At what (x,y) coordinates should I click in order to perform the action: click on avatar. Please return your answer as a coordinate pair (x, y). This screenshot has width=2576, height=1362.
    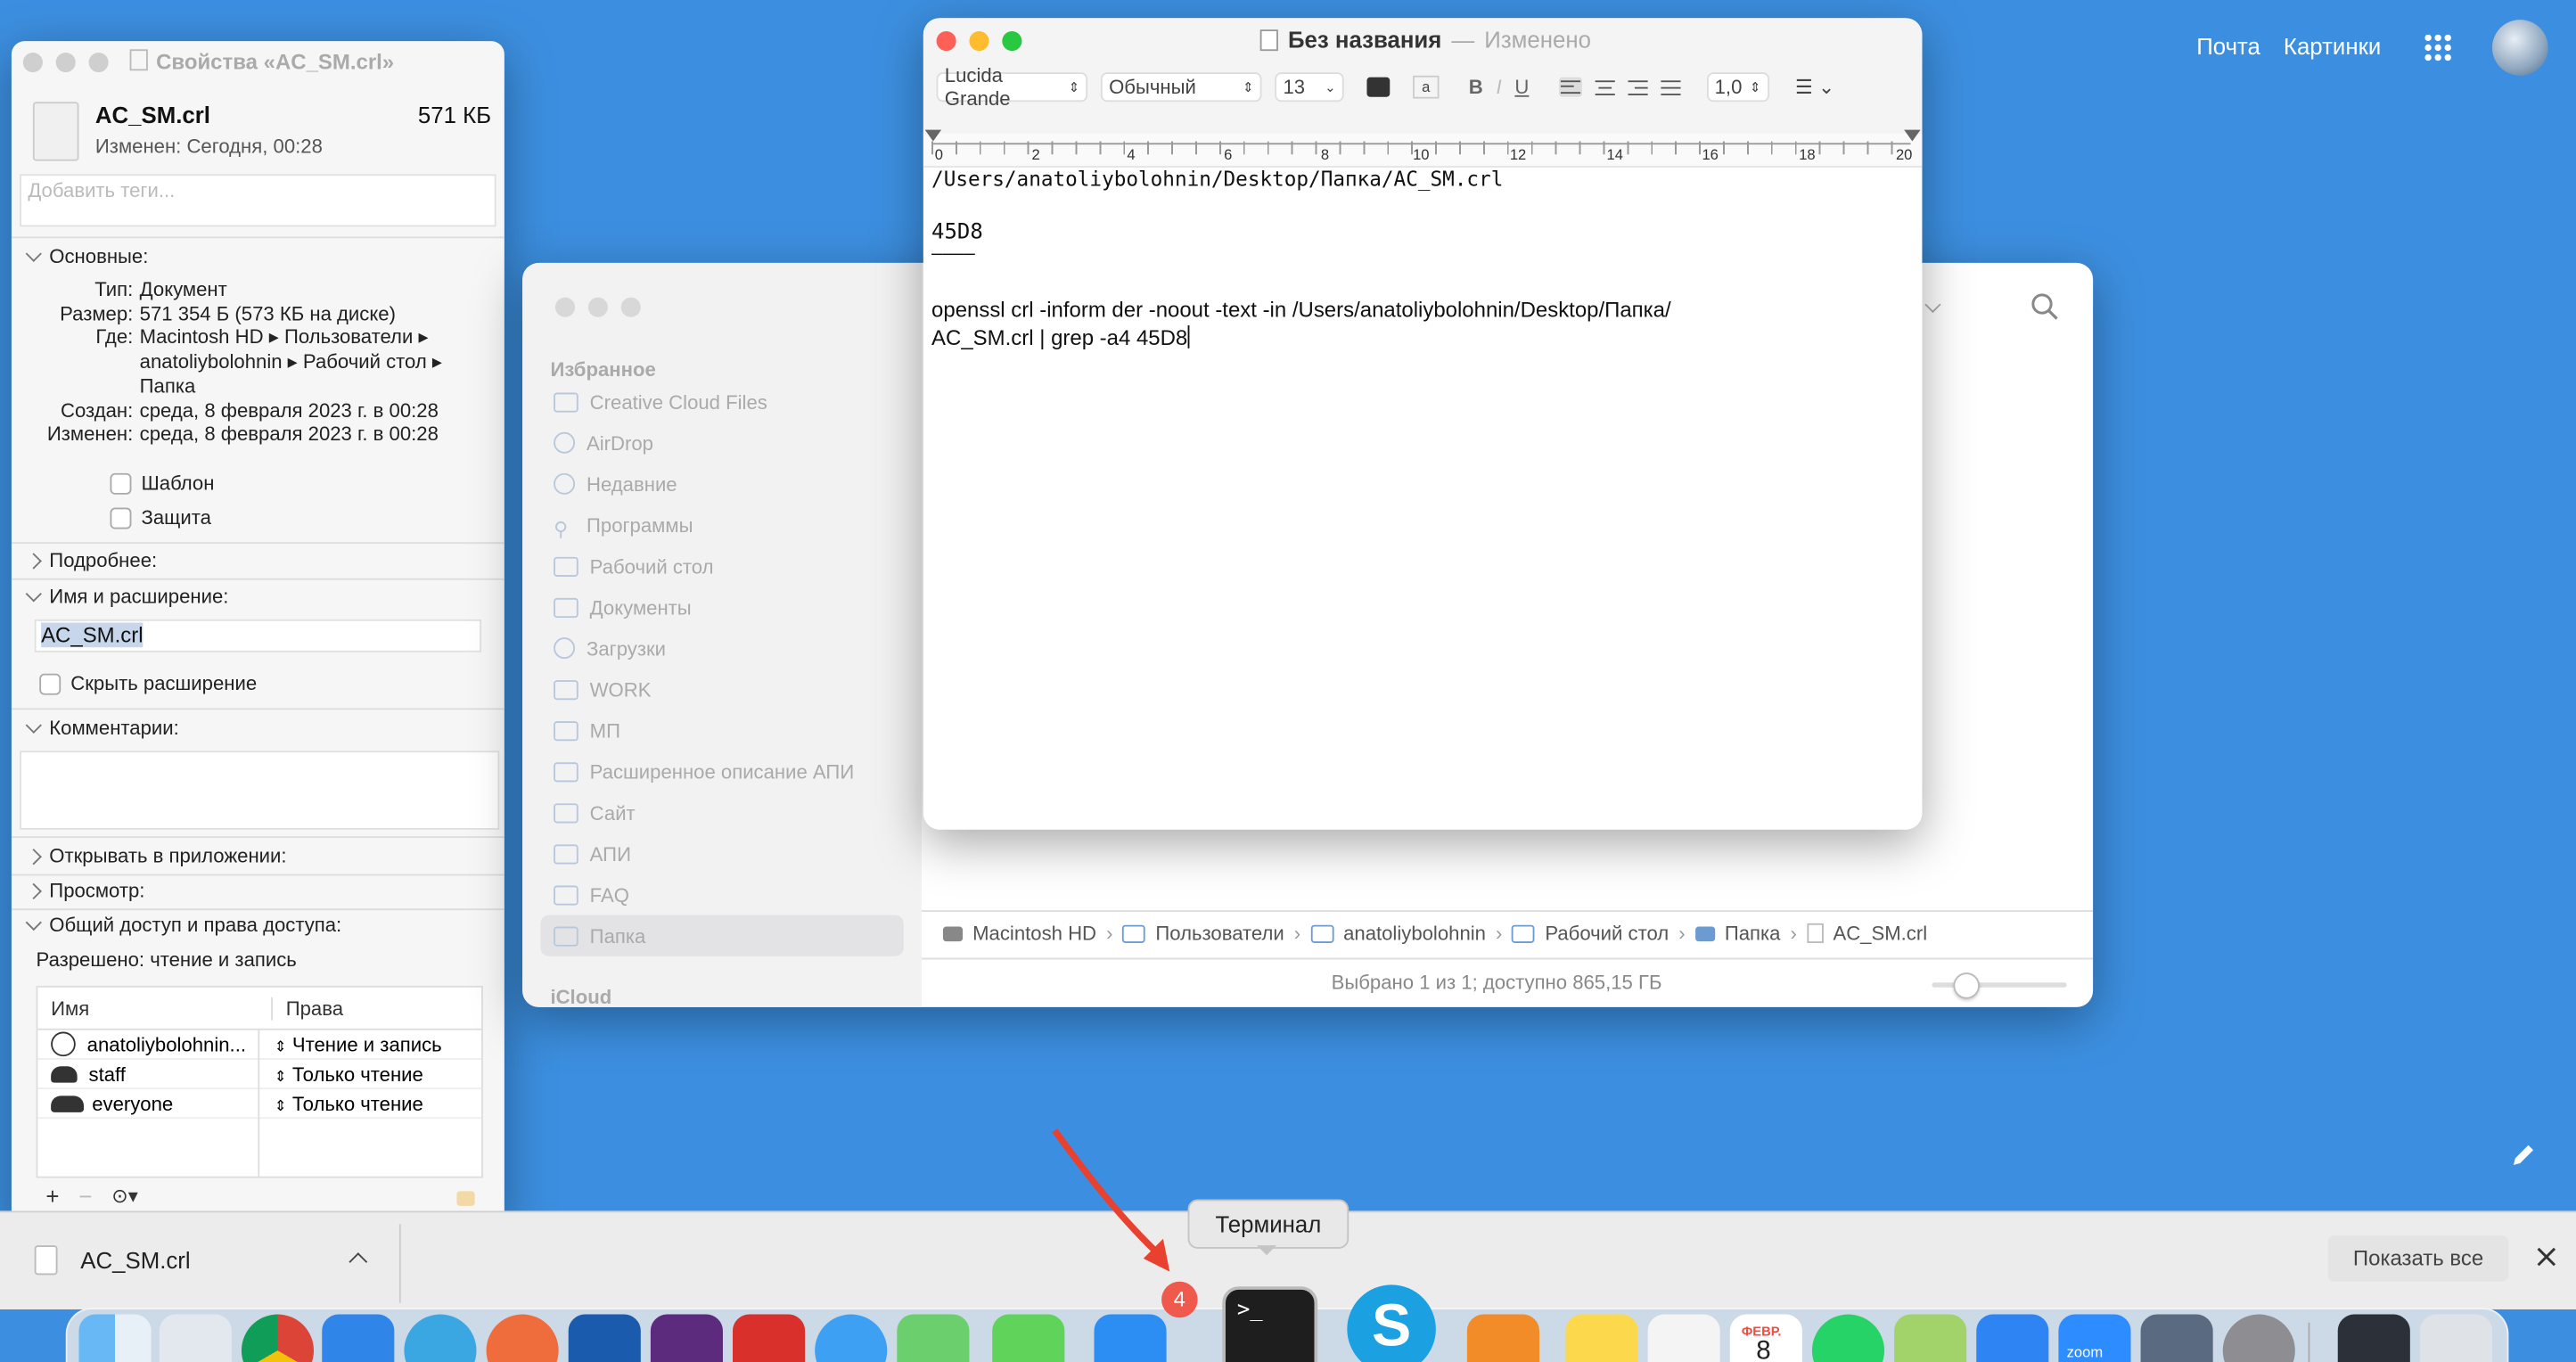
    Looking at the image, I should click on (2519, 48).